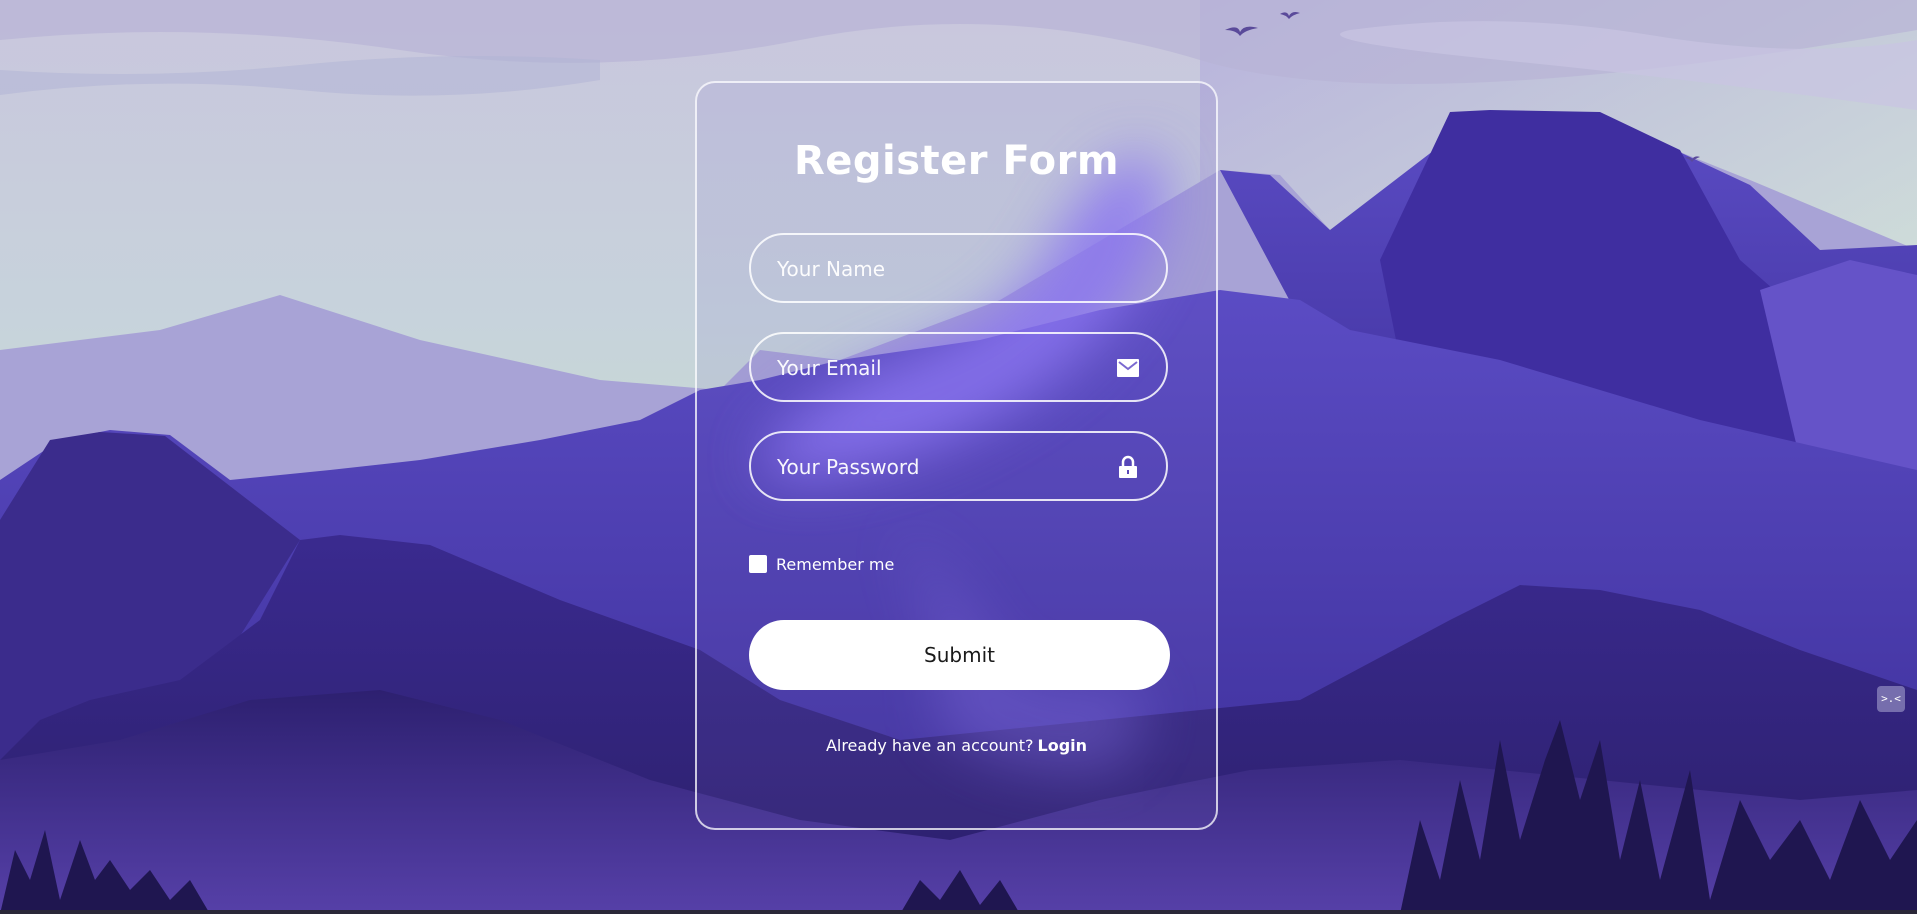  What do you see at coordinates (1128, 467) in the screenshot?
I see `lock-icon` at bounding box center [1128, 467].